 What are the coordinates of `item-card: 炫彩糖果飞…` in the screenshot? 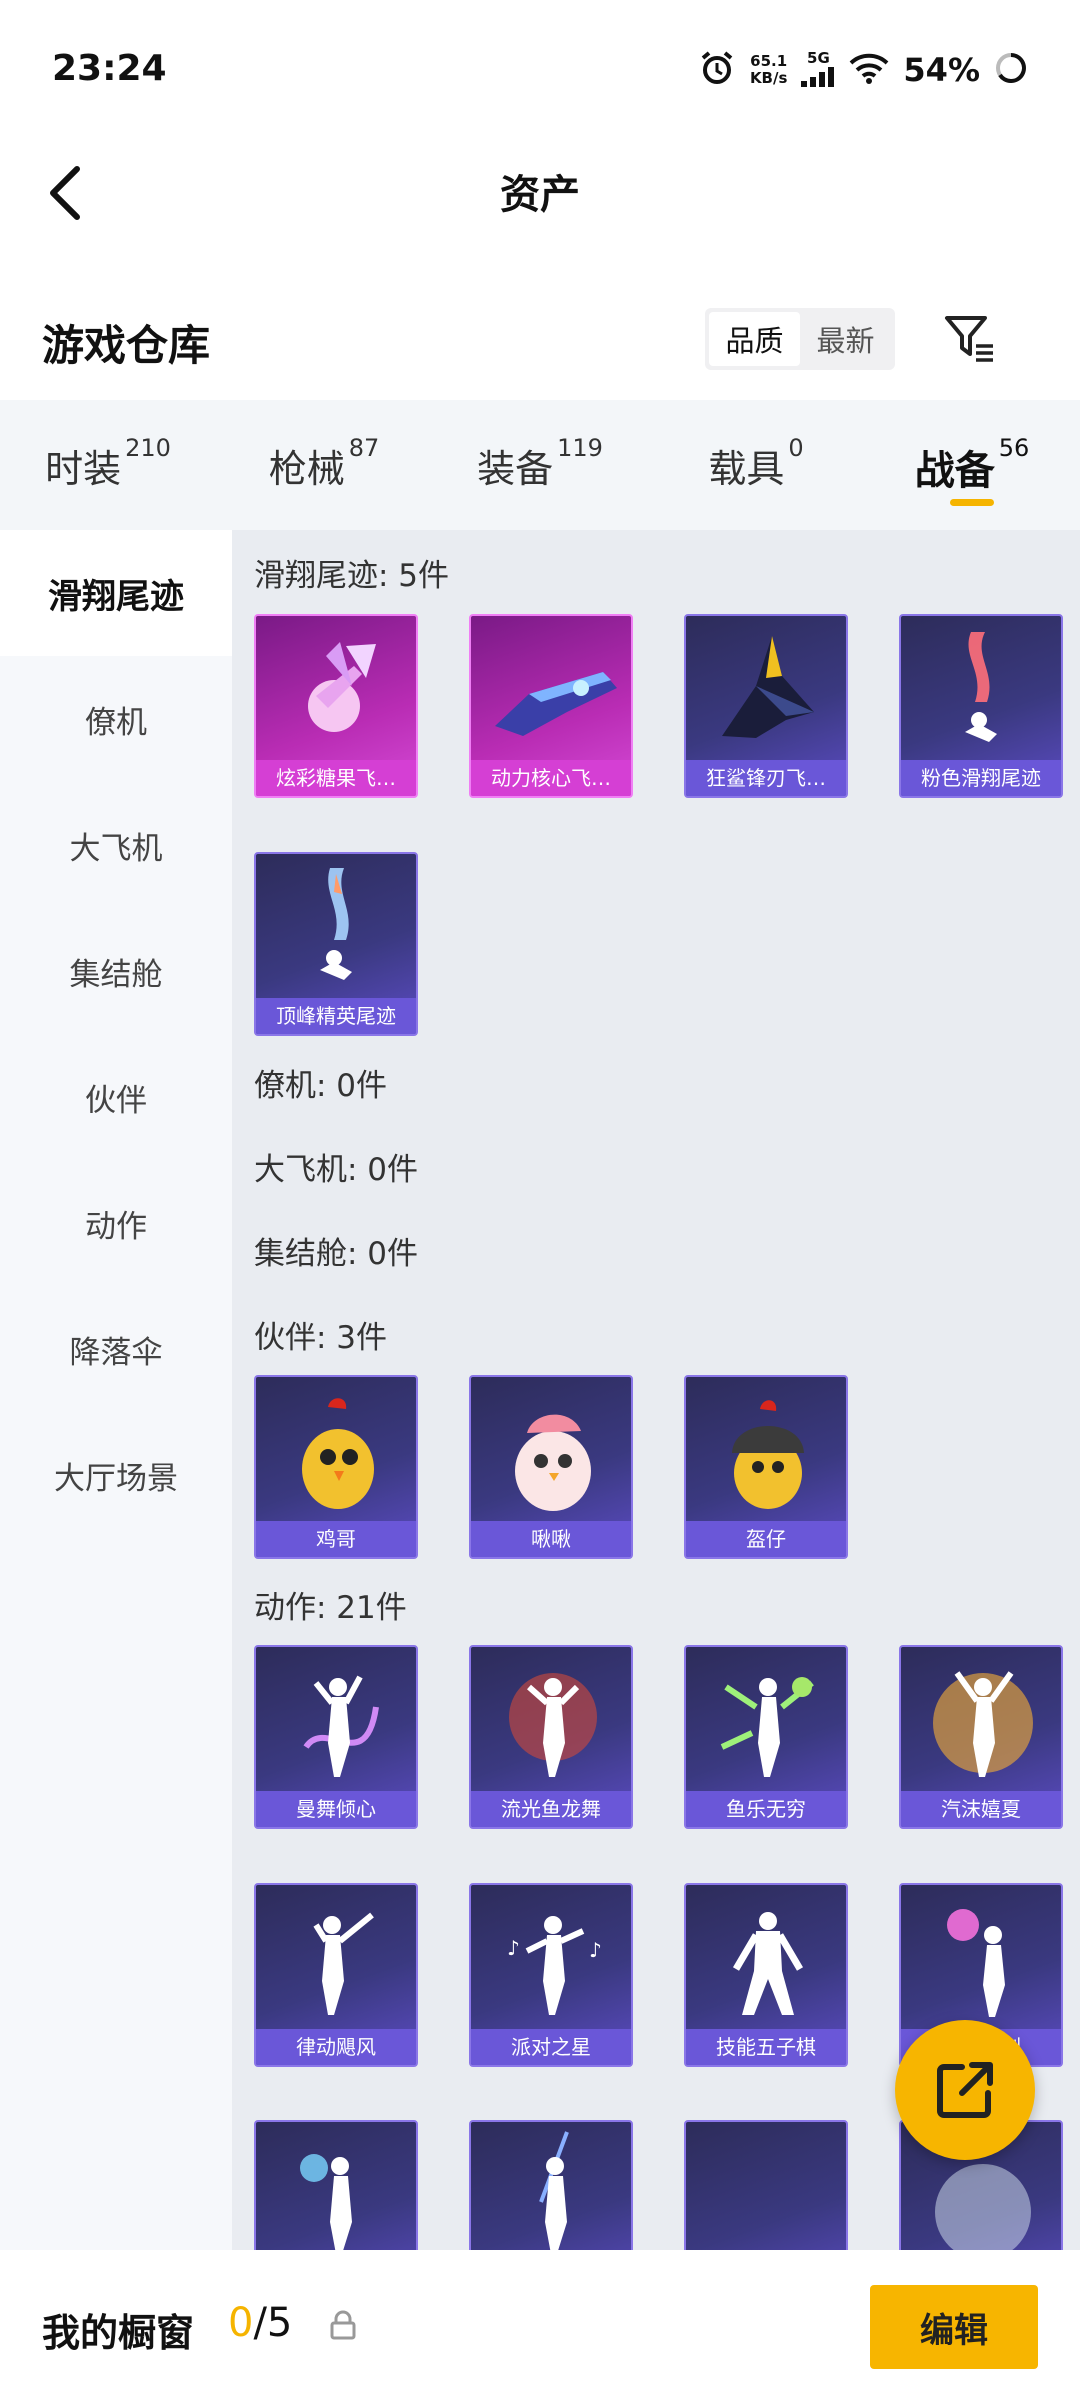 It's located at (336, 706).